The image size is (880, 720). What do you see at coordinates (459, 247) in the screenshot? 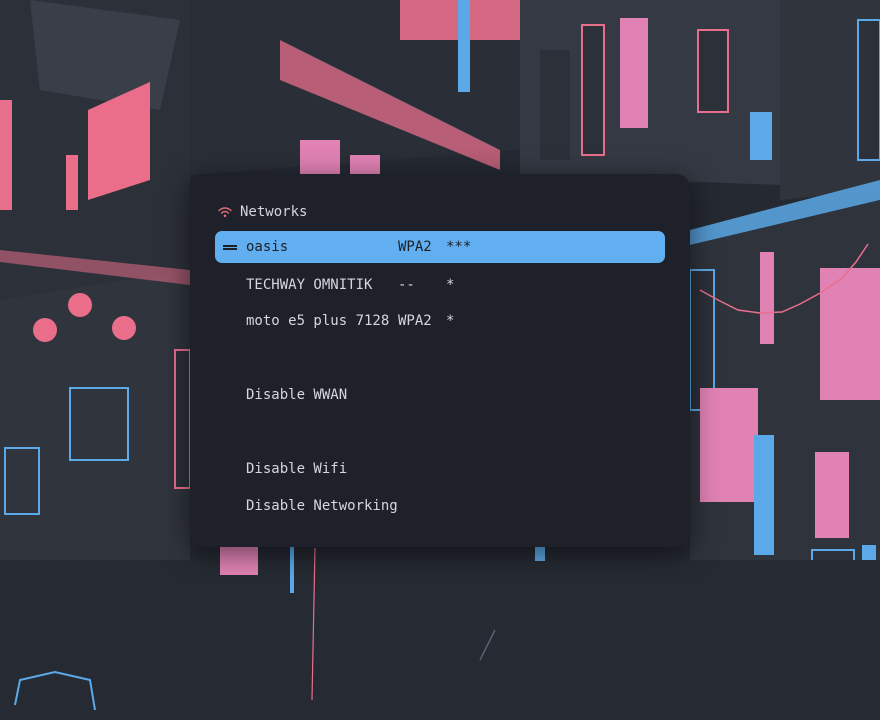
I see `network-signal: ***` at bounding box center [459, 247].